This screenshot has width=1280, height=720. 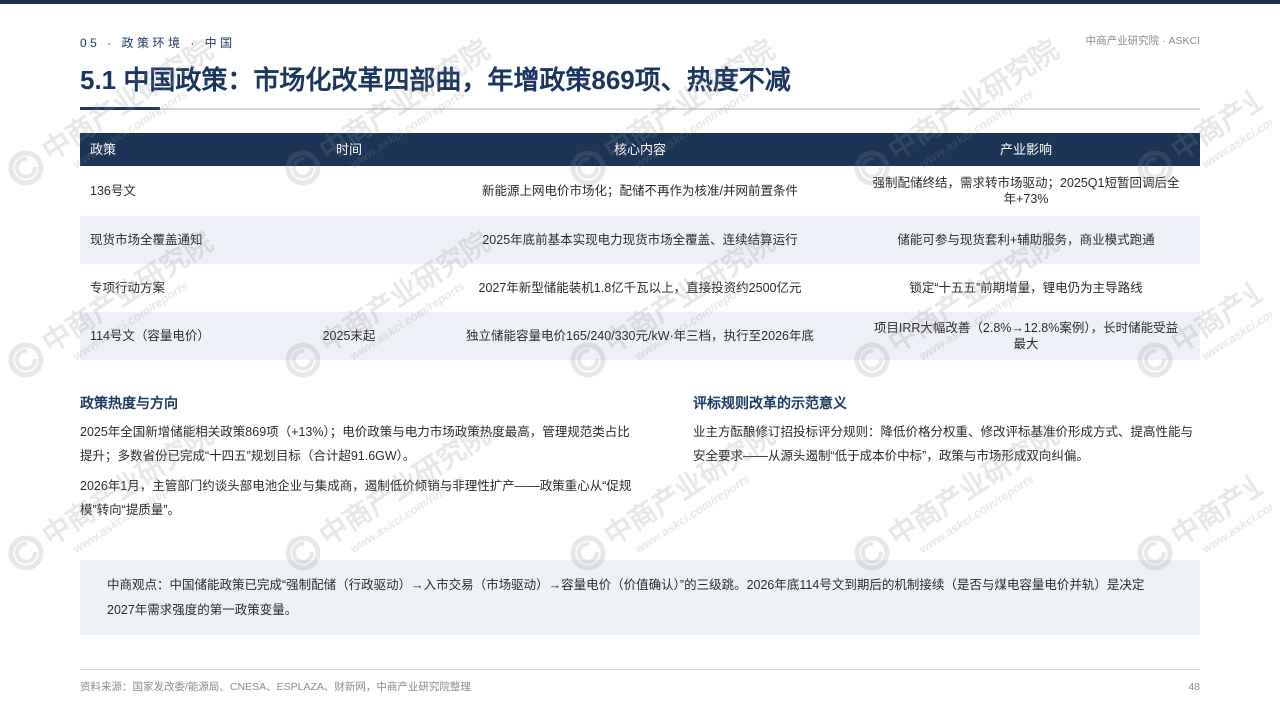 I want to click on breadcrumb: 05 · 政策环境 · 中国, so click(x=158, y=43).